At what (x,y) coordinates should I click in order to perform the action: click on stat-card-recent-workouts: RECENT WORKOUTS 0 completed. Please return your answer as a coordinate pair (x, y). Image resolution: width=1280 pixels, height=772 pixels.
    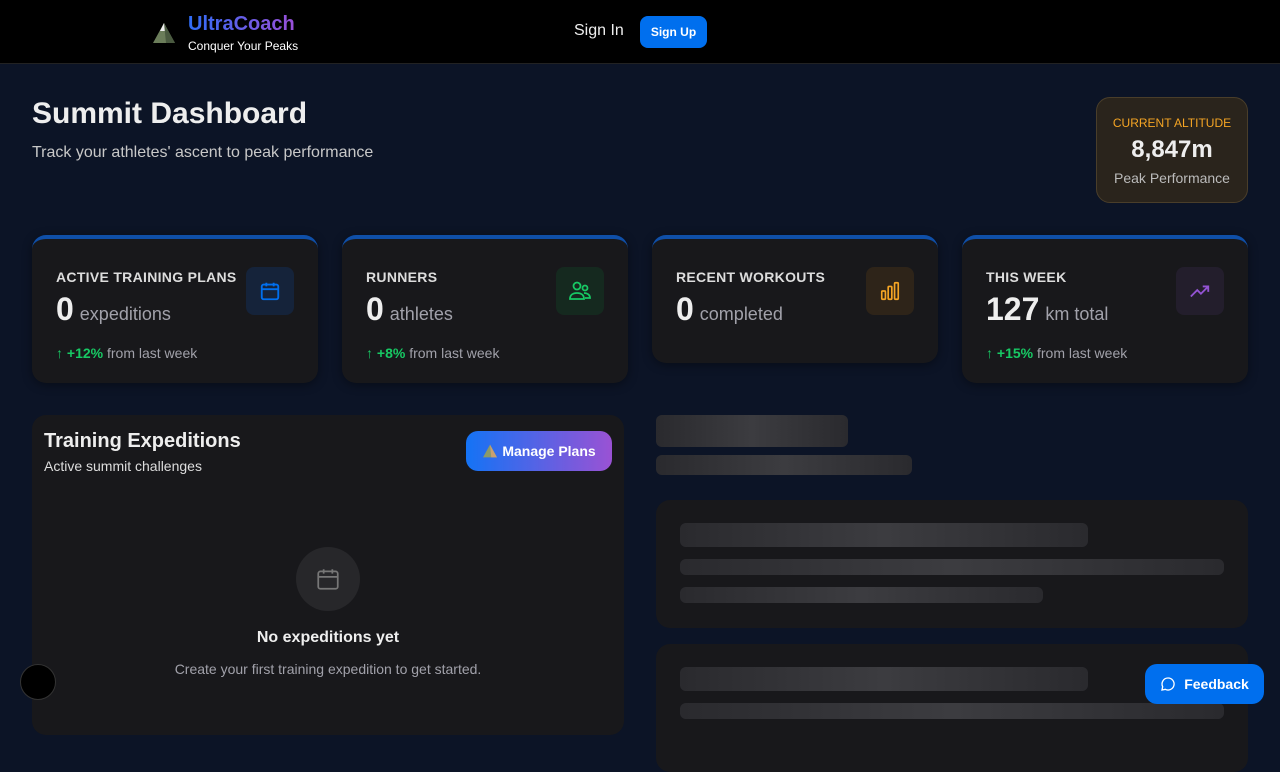
    Looking at the image, I should click on (795, 299).